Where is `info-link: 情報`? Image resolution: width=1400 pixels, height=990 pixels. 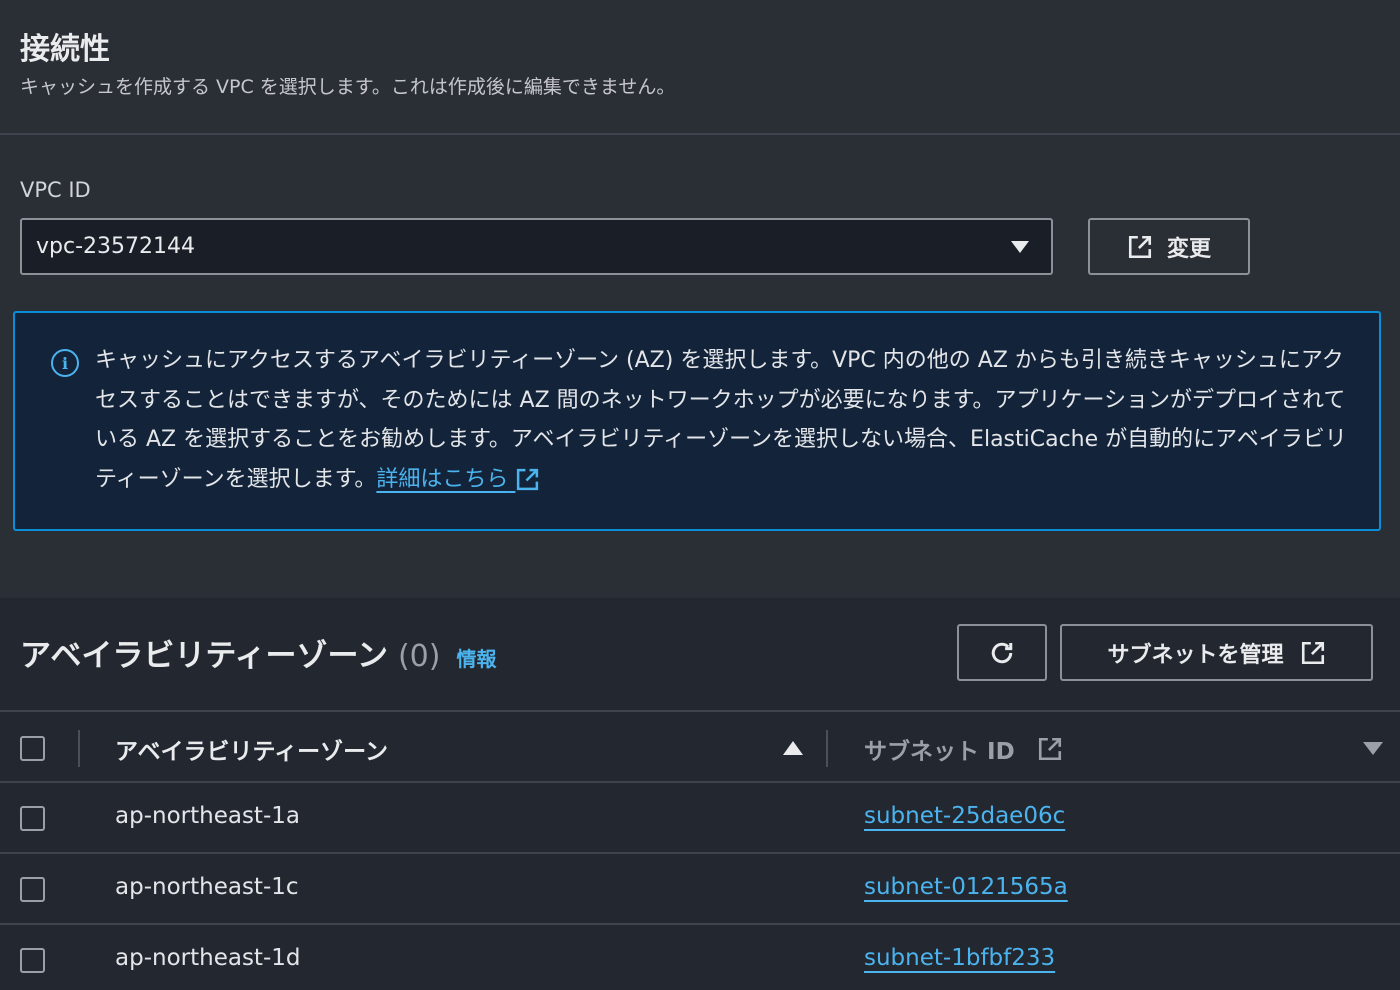
info-link: 情報 is located at coordinates (476, 657).